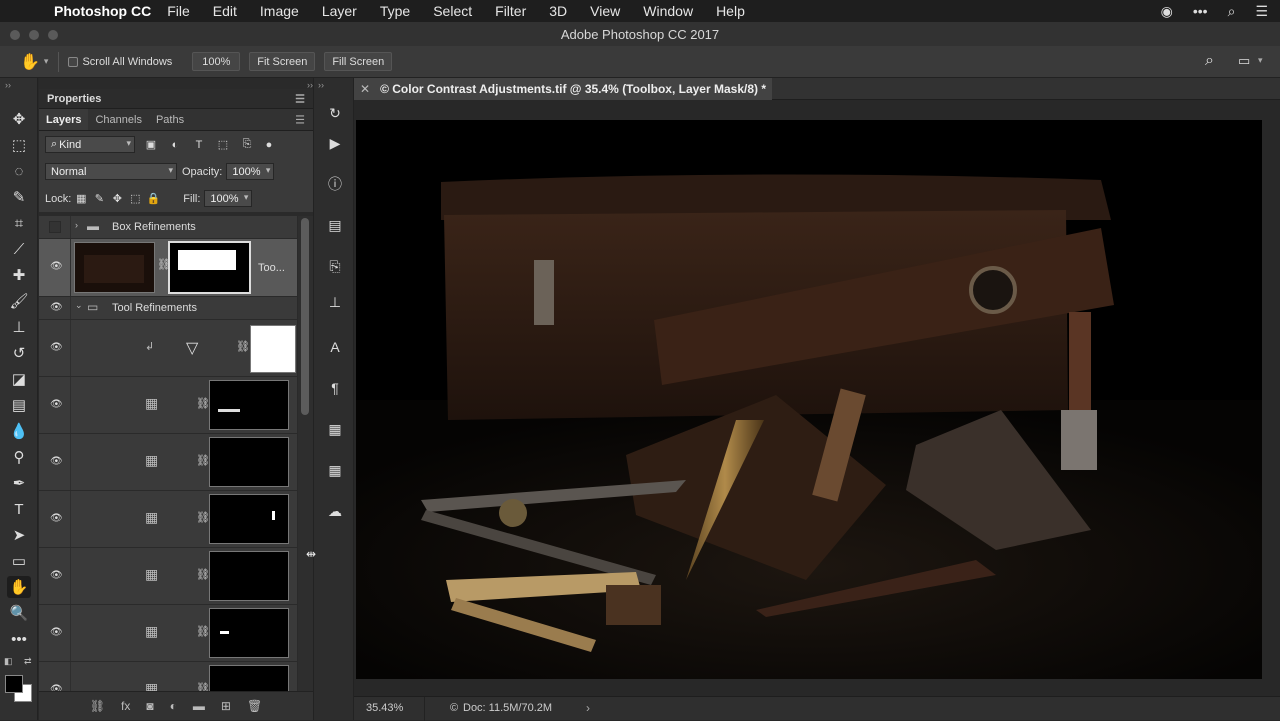 Image resolution: width=1280 pixels, height=721 pixels. What do you see at coordinates (19, 119) in the screenshot?
I see `move-tool-icon: ✥` at bounding box center [19, 119].